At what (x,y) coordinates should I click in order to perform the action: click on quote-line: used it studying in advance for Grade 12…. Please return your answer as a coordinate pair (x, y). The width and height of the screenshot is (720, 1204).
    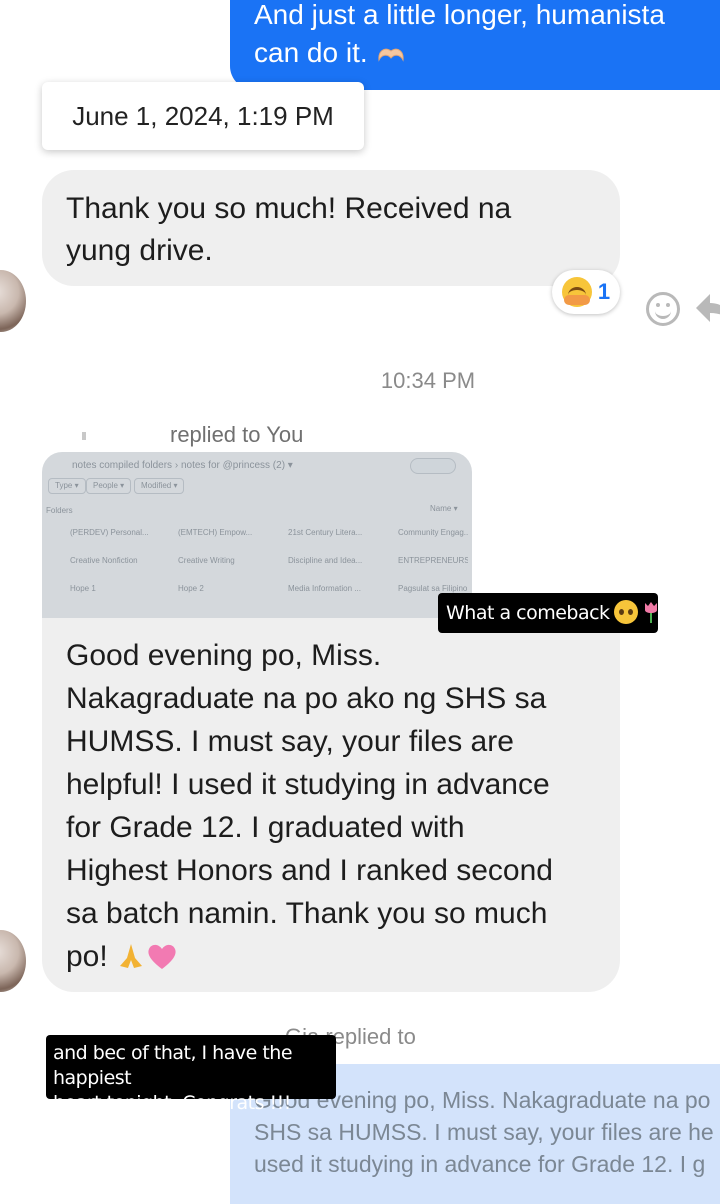
    Looking at the image, I should click on (480, 1164).